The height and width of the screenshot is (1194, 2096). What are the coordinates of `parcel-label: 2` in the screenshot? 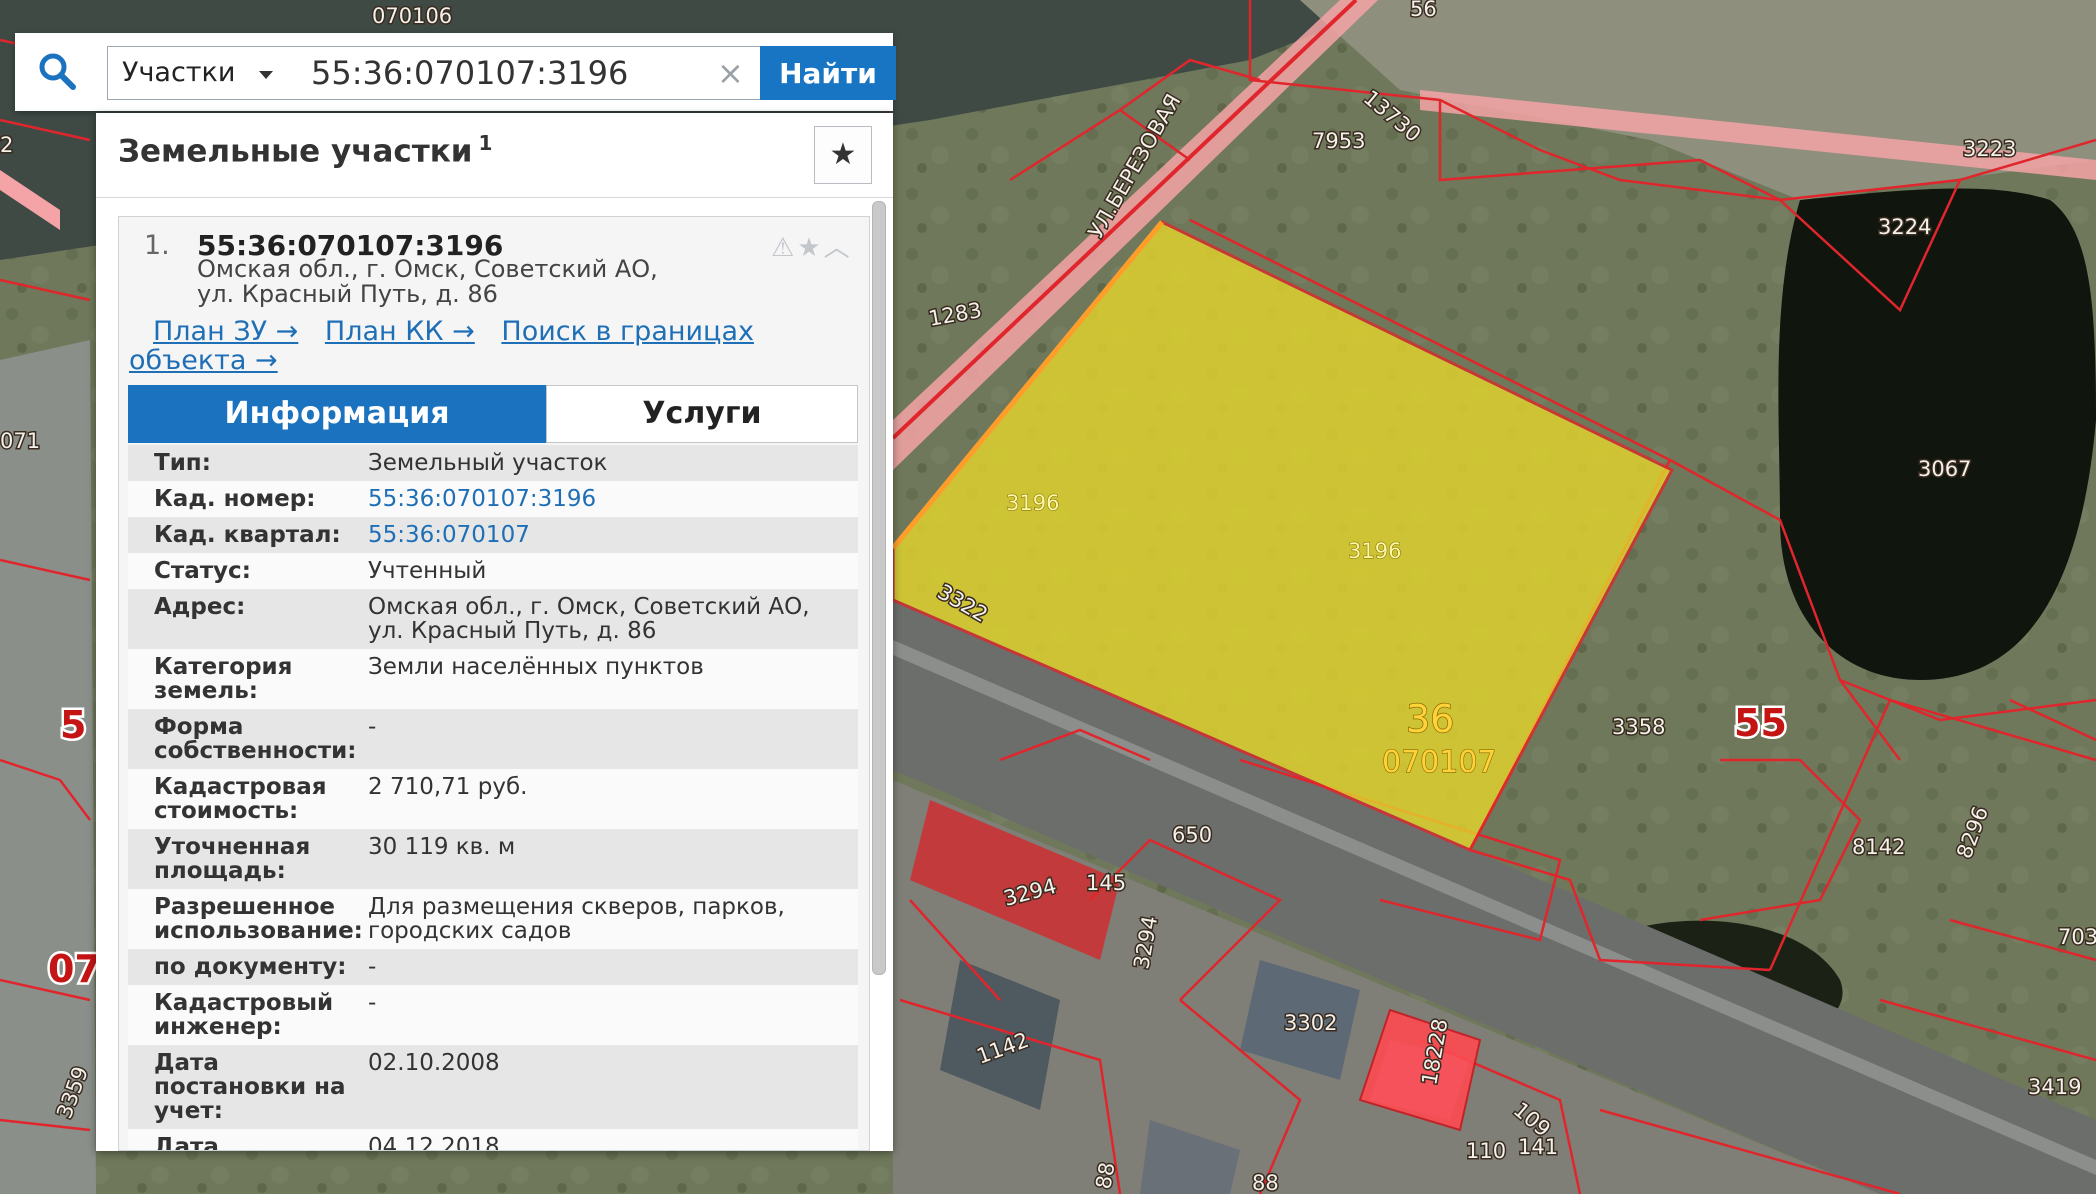 It's located at (6, 145).